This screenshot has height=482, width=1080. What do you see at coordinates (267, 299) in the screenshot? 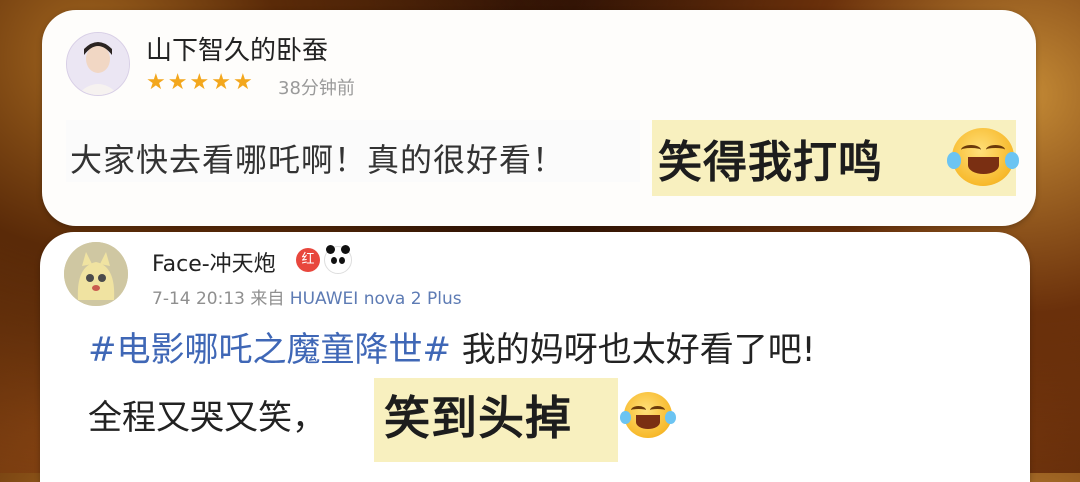
I see `source-prefix: 来自` at bounding box center [267, 299].